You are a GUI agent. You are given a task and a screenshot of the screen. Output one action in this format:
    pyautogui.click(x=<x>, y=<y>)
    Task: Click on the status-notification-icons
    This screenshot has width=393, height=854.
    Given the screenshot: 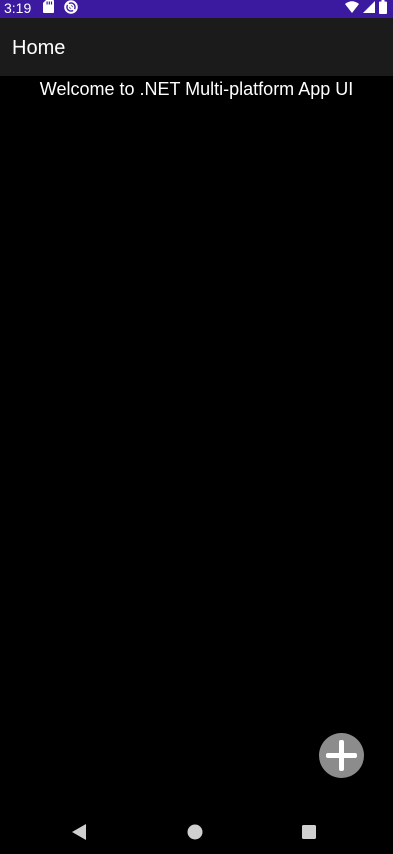 What is the action you would take?
    pyautogui.click(x=60, y=8)
    